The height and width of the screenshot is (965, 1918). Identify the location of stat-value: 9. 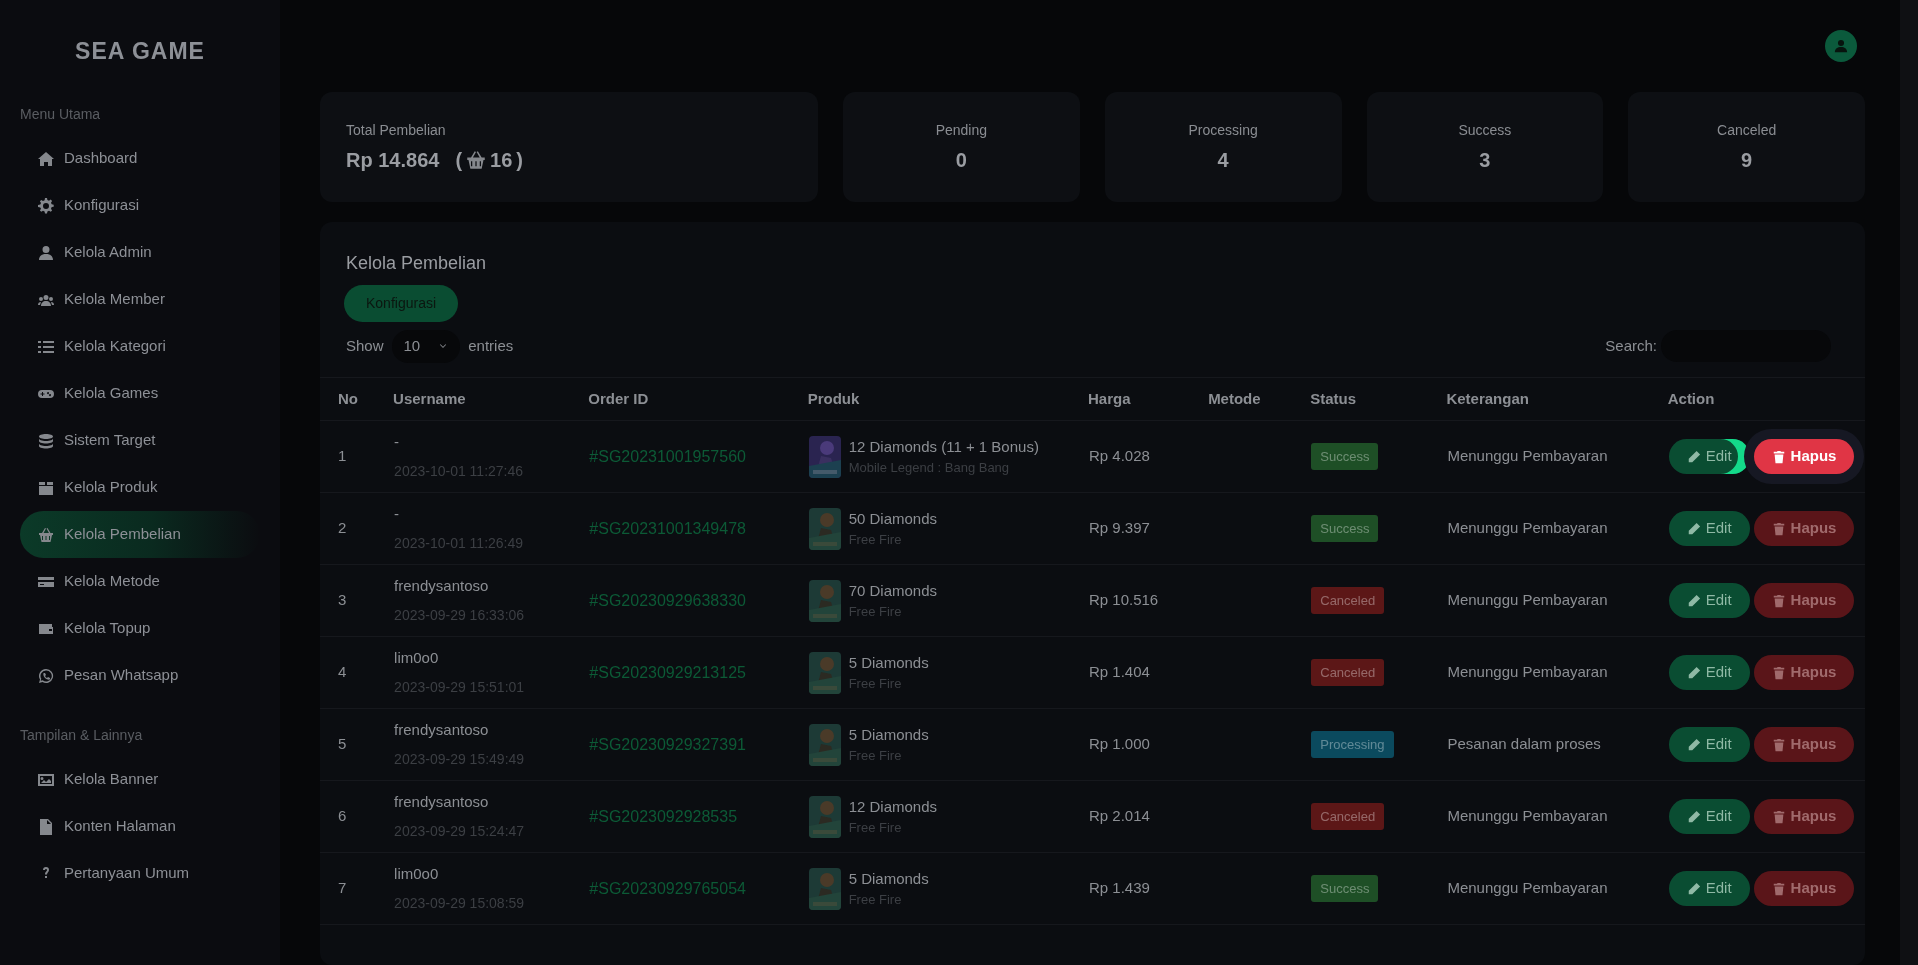
(1747, 160).